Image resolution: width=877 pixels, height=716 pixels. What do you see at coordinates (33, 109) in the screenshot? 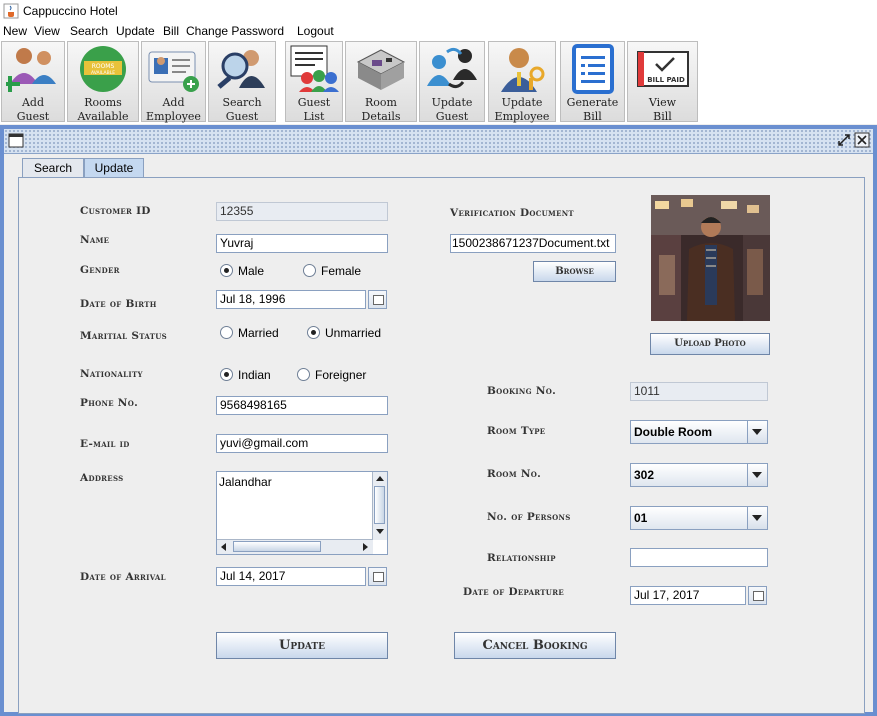
I see `add-guest-label: Add Guest` at bounding box center [33, 109].